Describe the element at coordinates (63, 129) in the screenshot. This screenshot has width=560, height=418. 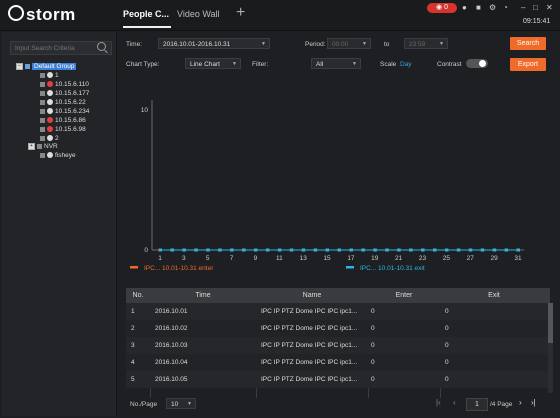
I see `tree-item-camera: 10.15.6.98` at that location.